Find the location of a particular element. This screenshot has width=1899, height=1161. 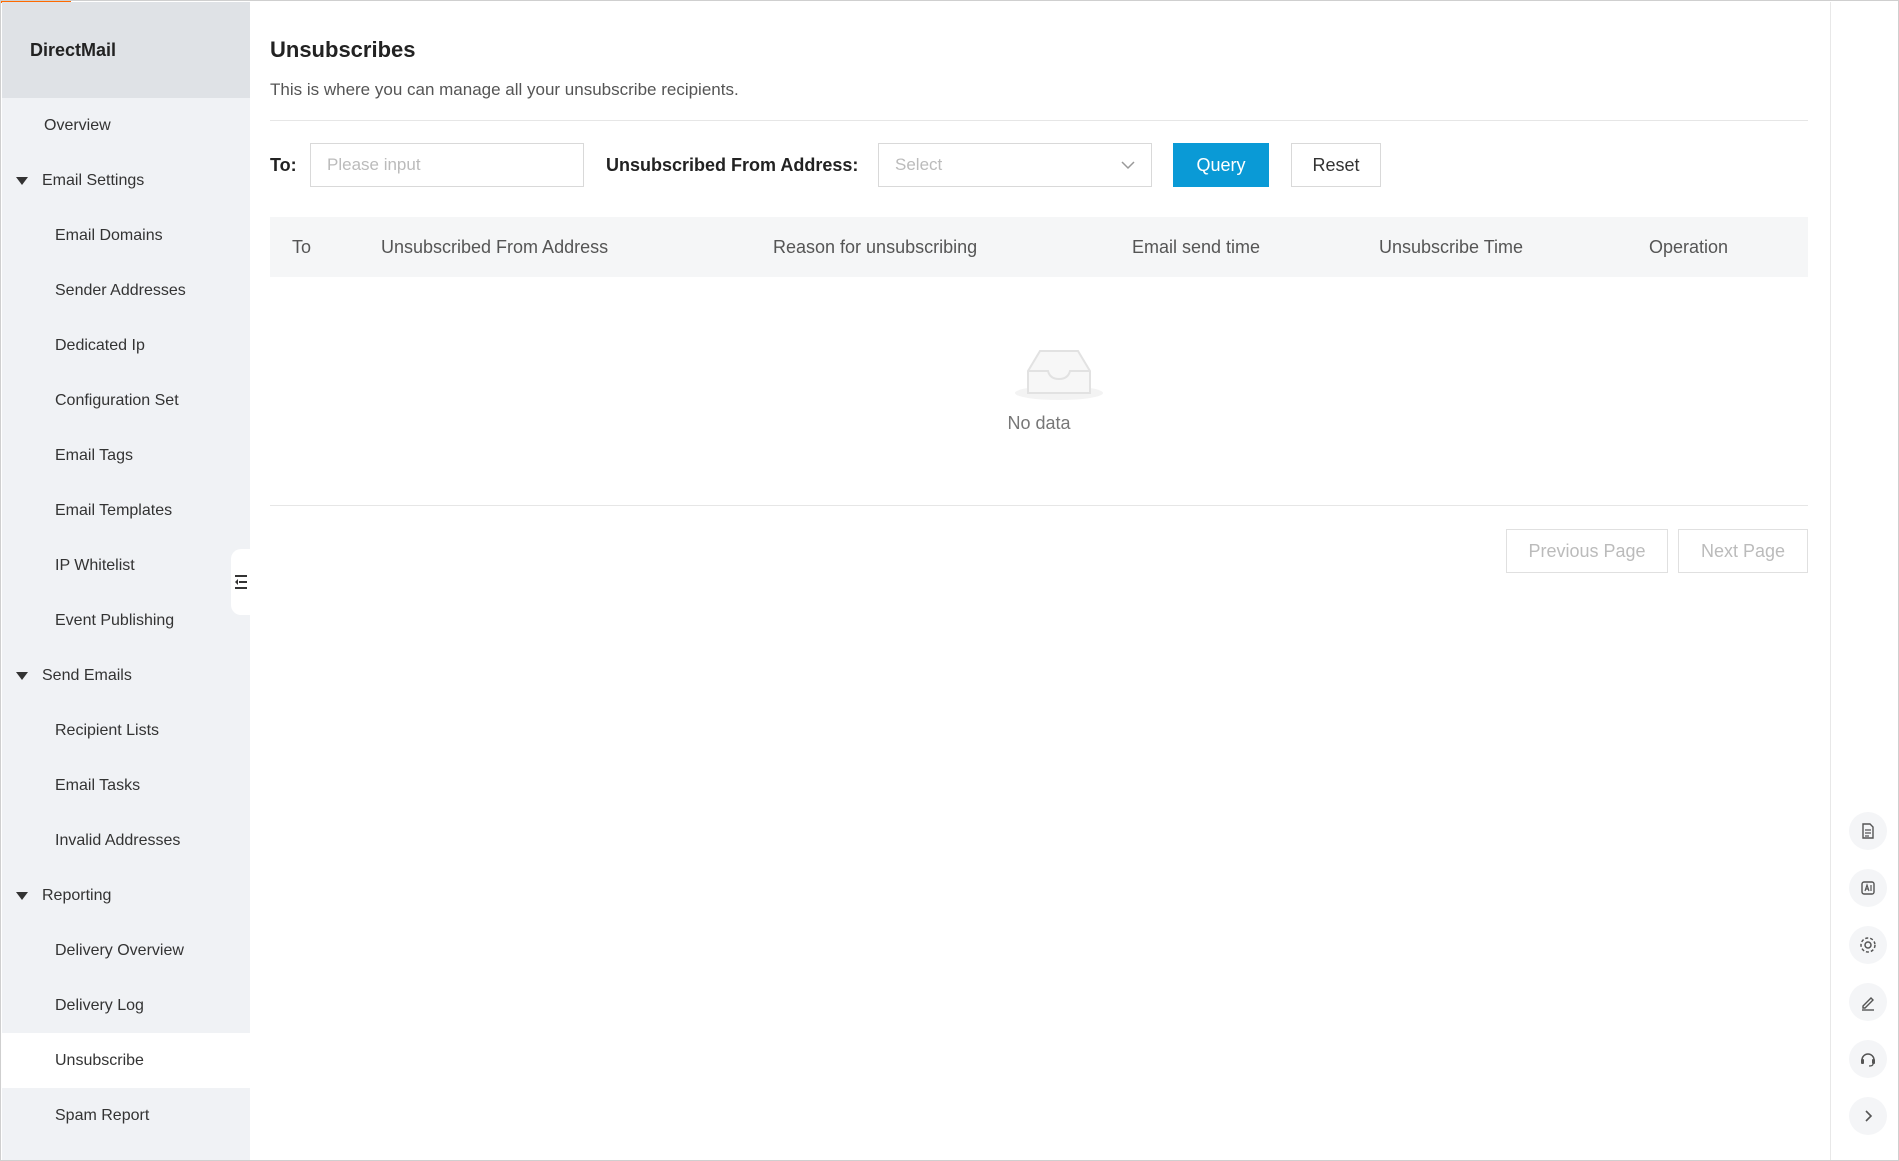

sidebar-item-recipient-lists: Recipient Lists is located at coordinates (126, 730).